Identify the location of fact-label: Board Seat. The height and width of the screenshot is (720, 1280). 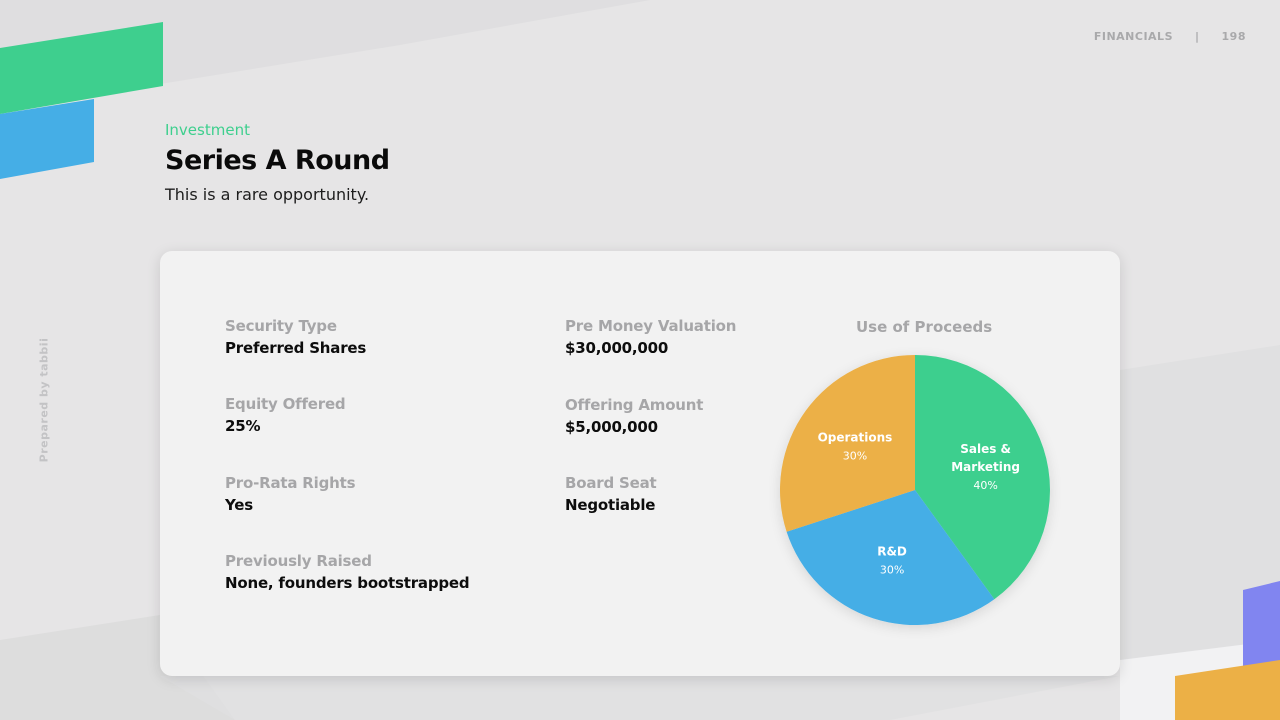
(611, 483).